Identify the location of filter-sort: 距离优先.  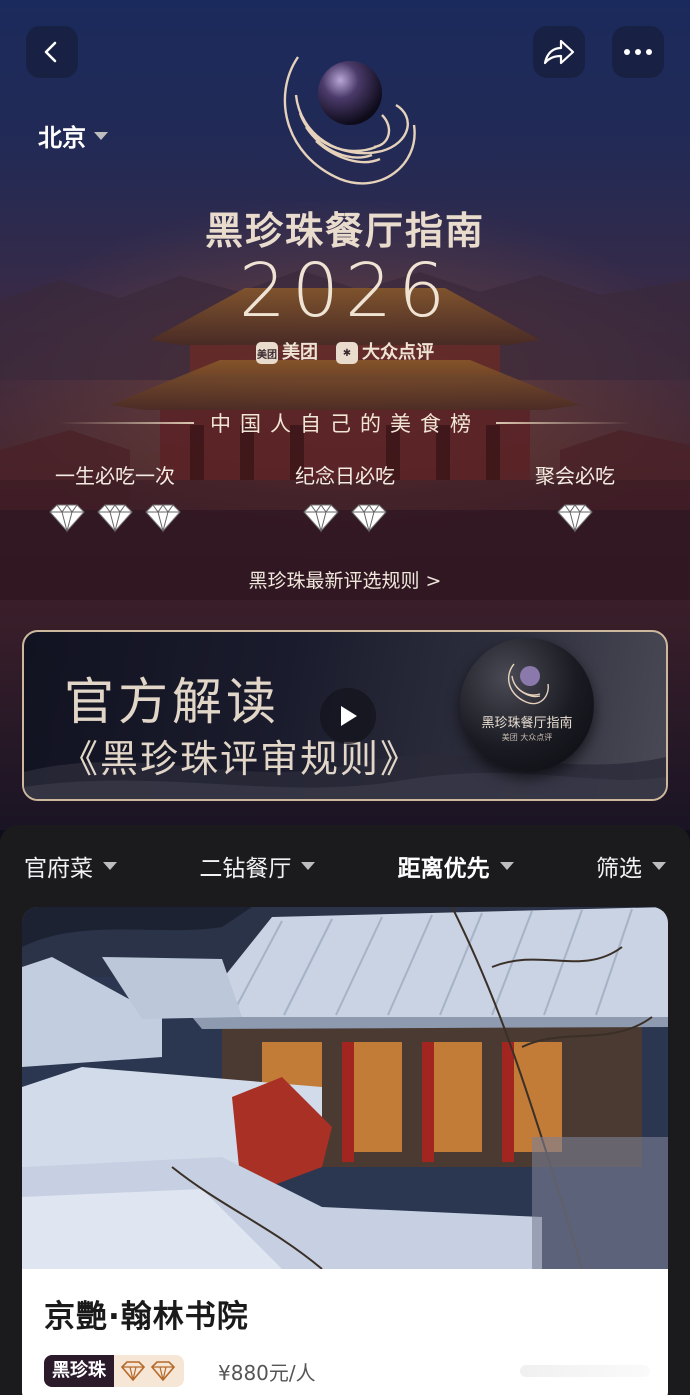
(456, 866).